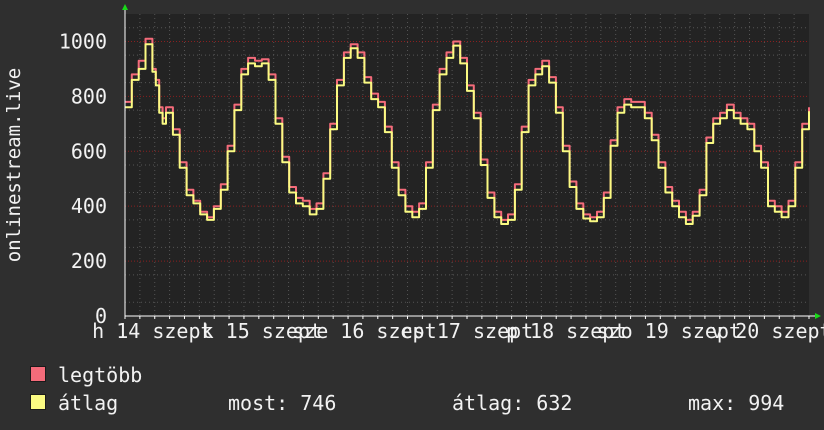  Describe the element at coordinates (736, 403) in the screenshot. I see `stat-max: max: 994` at that location.